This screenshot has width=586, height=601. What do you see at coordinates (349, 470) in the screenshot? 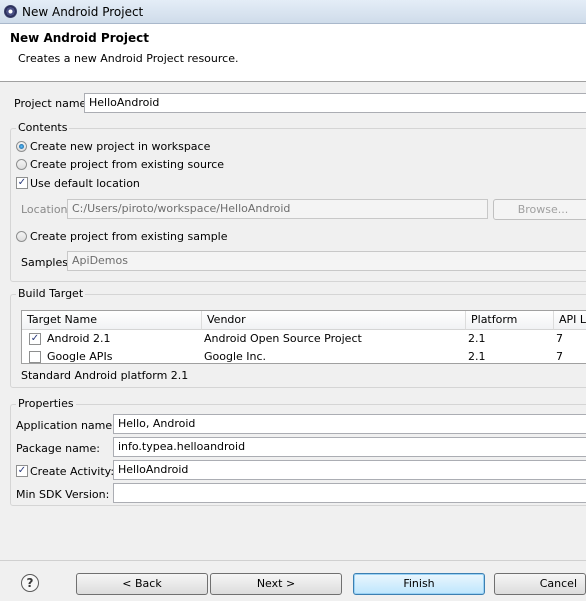
I see `create-activity-input: HelloAndroid` at bounding box center [349, 470].